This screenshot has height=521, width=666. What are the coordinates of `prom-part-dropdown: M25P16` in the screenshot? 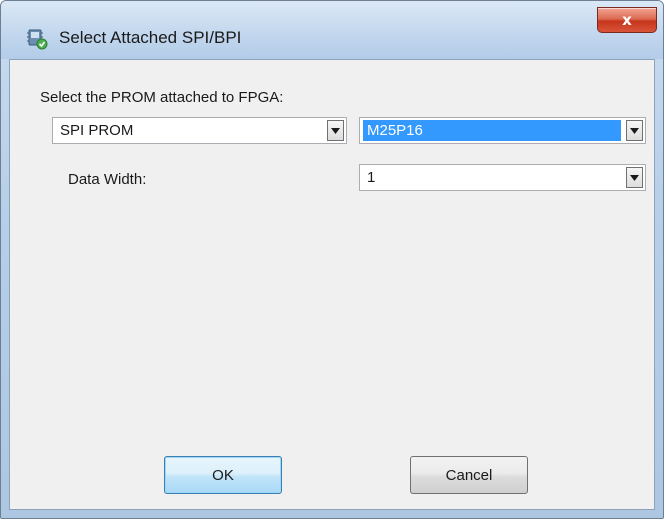 It's located at (502, 130).